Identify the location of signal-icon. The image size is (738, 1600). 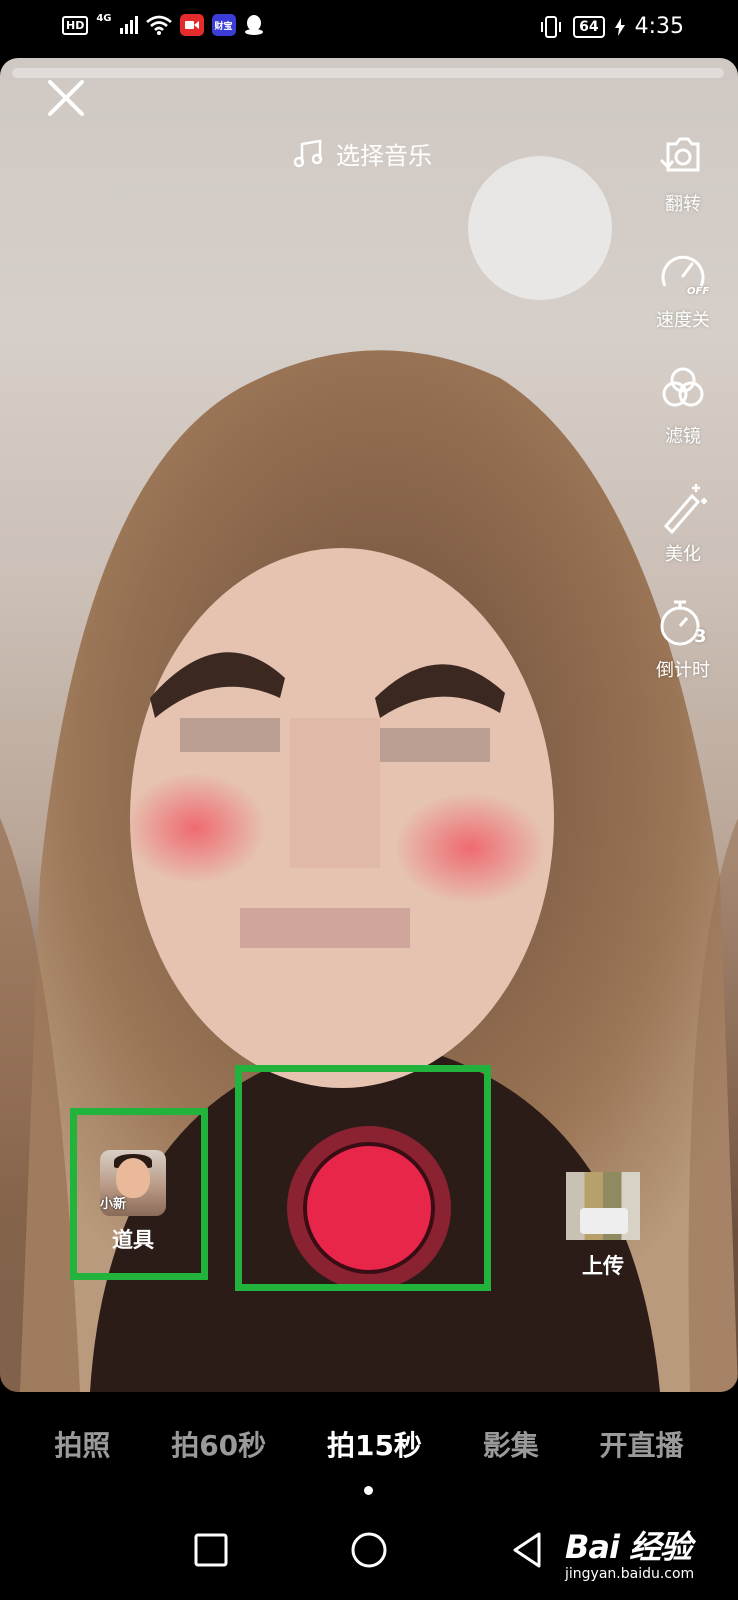
(128, 25).